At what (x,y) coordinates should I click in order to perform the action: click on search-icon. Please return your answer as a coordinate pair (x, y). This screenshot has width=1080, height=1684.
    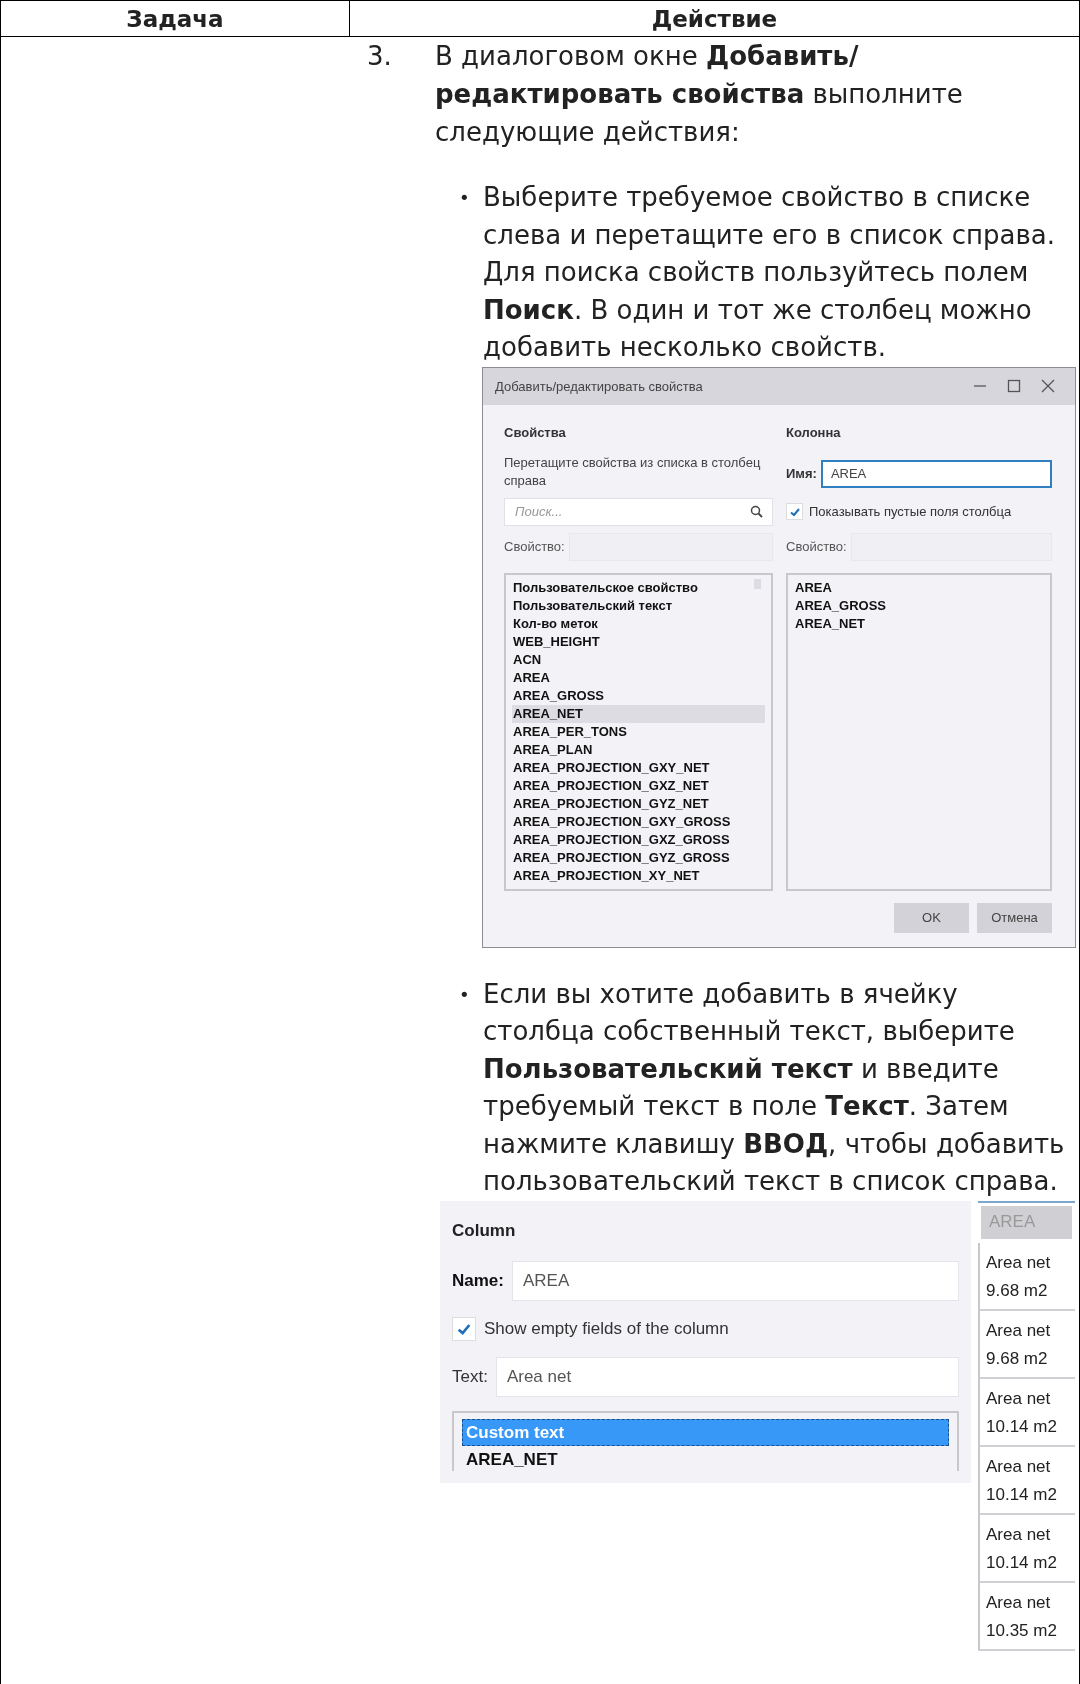
    Looking at the image, I should click on (756, 511).